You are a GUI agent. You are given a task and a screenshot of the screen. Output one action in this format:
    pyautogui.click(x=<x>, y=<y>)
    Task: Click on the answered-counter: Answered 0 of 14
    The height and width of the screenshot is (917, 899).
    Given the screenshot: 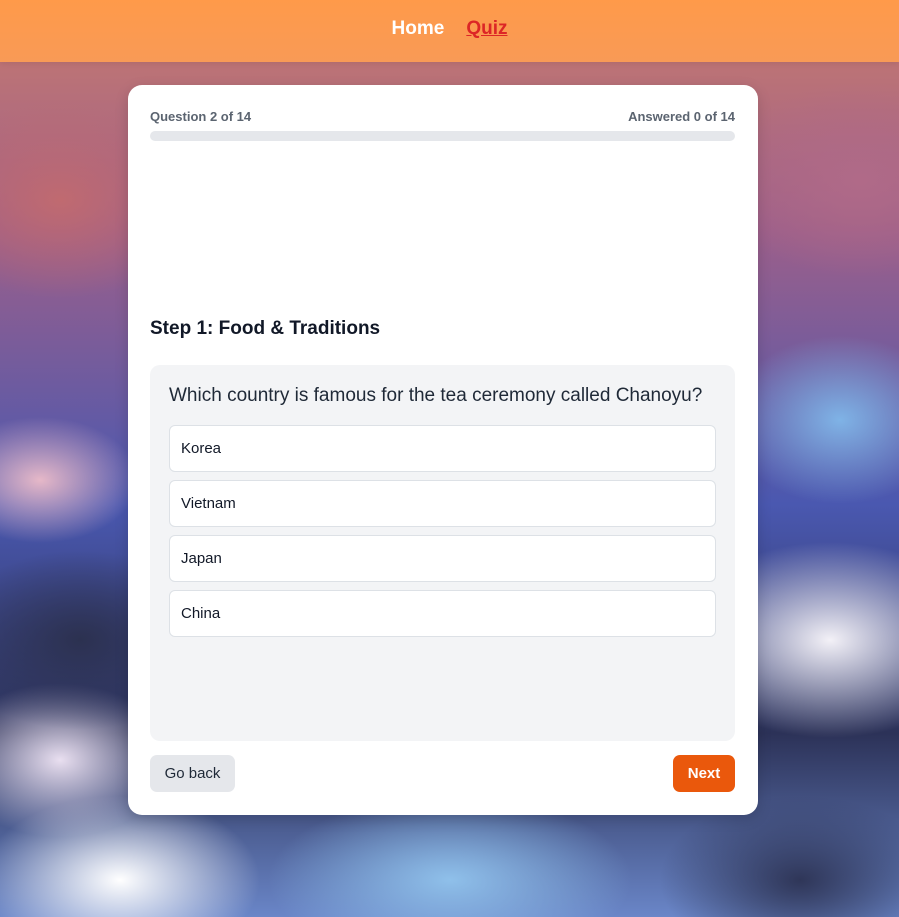 What is the action you would take?
    pyautogui.click(x=681, y=116)
    